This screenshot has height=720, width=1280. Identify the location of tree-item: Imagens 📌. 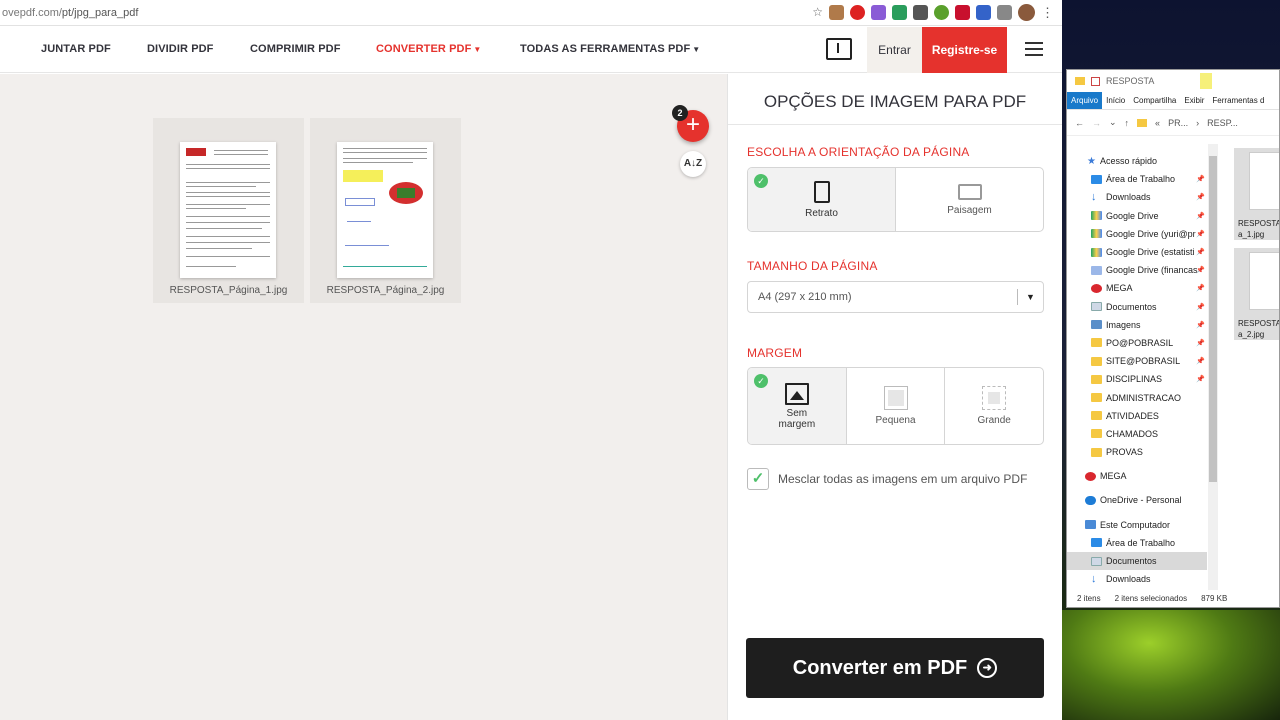
(1137, 325).